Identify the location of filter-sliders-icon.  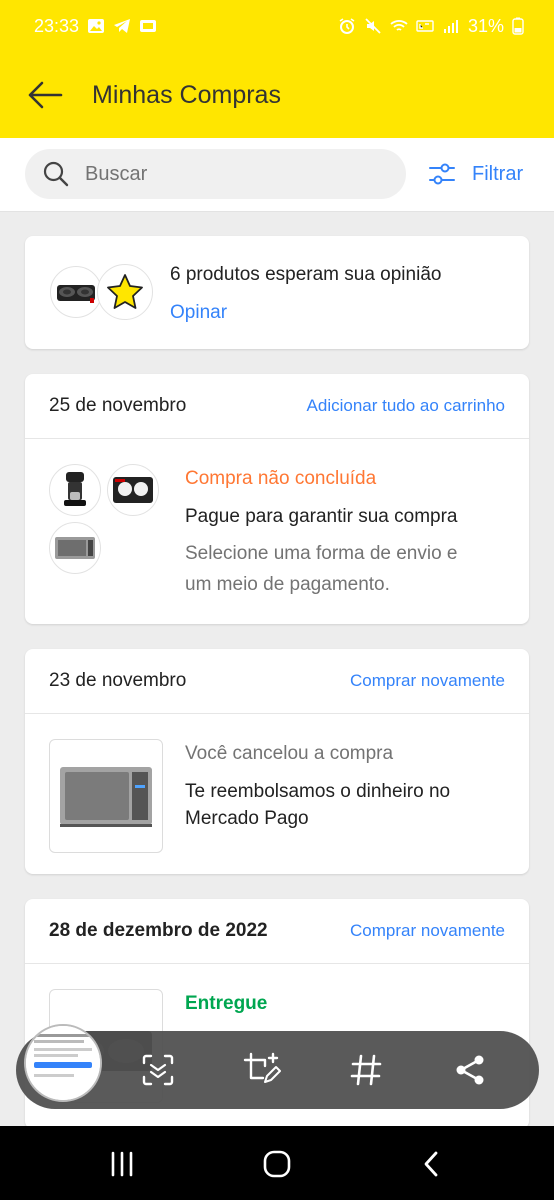
(442, 174).